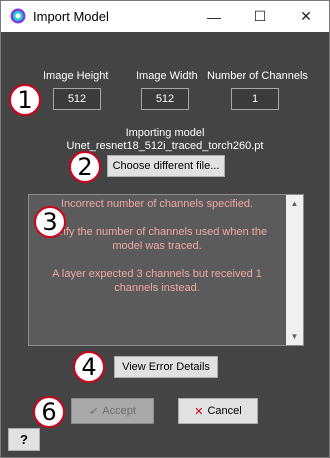  I want to click on accept-button: ✔ Accept, so click(112, 411).